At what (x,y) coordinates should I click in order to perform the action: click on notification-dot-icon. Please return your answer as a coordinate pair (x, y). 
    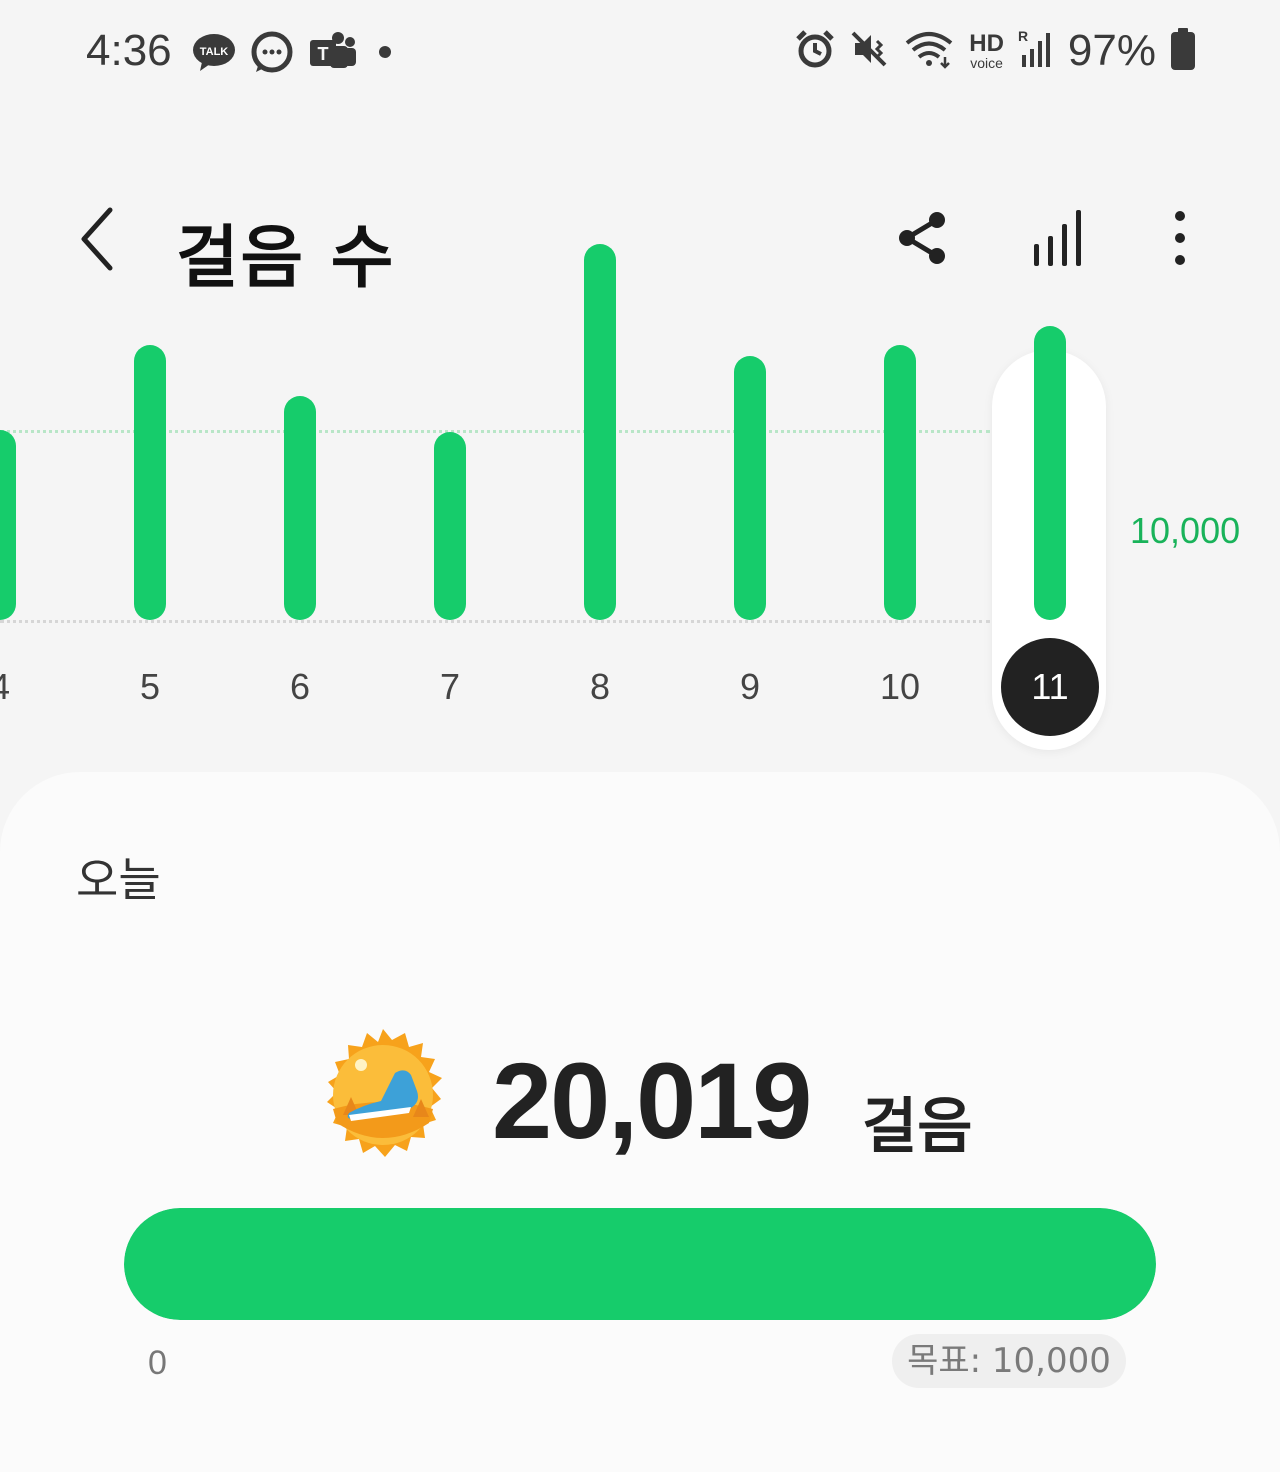
    Looking at the image, I should click on (385, 54).